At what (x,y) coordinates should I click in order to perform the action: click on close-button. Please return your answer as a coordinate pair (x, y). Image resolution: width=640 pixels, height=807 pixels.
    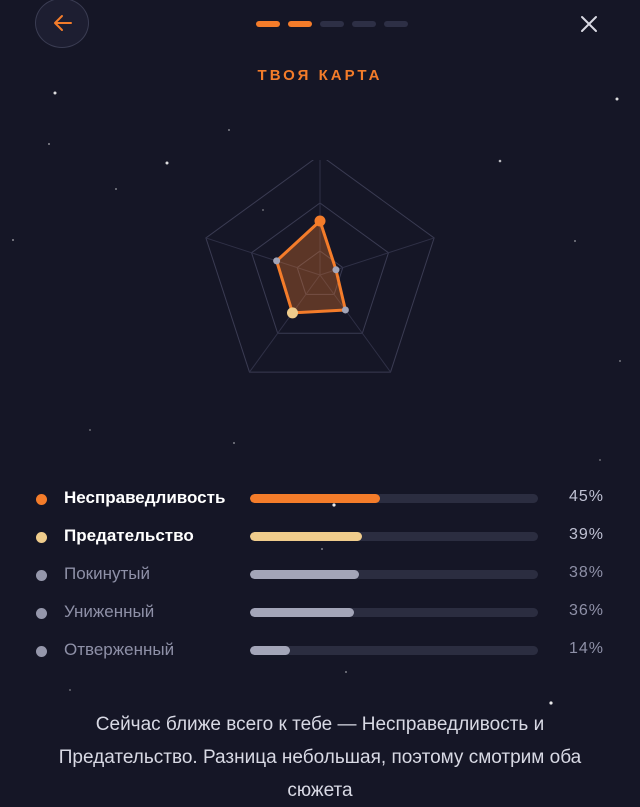
    Looking at the image, I should click on (589, 24).